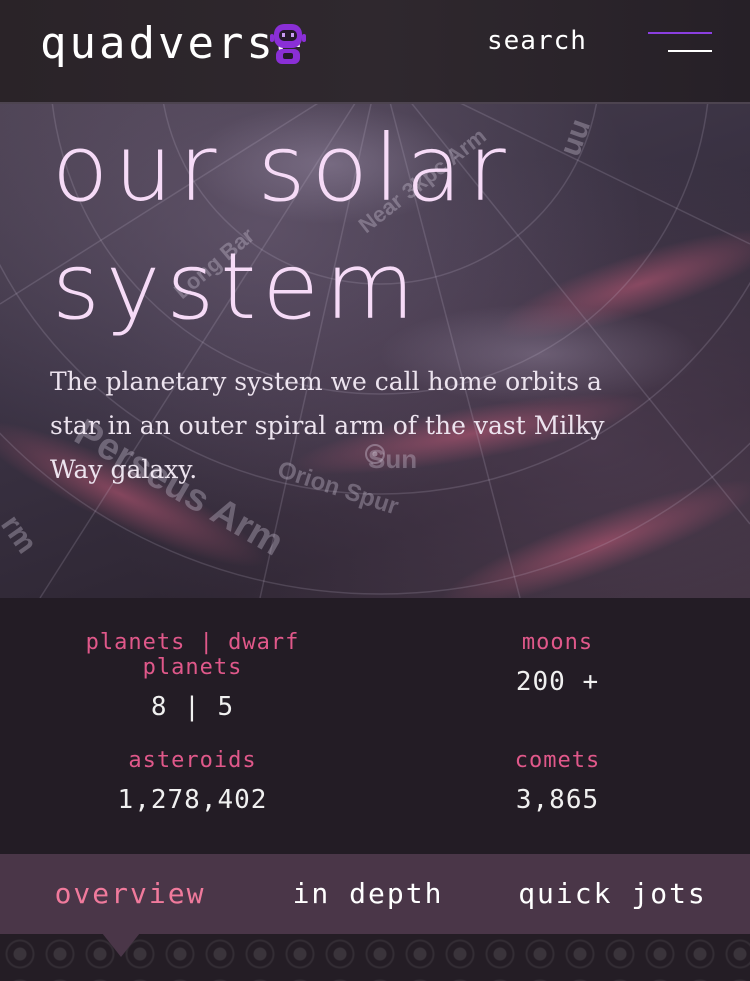 This screenshot has height=981, width=750. Describe the element at coordinates (192, 707) in the screenshot. I see `stat-value: 8 | 5` at that location.